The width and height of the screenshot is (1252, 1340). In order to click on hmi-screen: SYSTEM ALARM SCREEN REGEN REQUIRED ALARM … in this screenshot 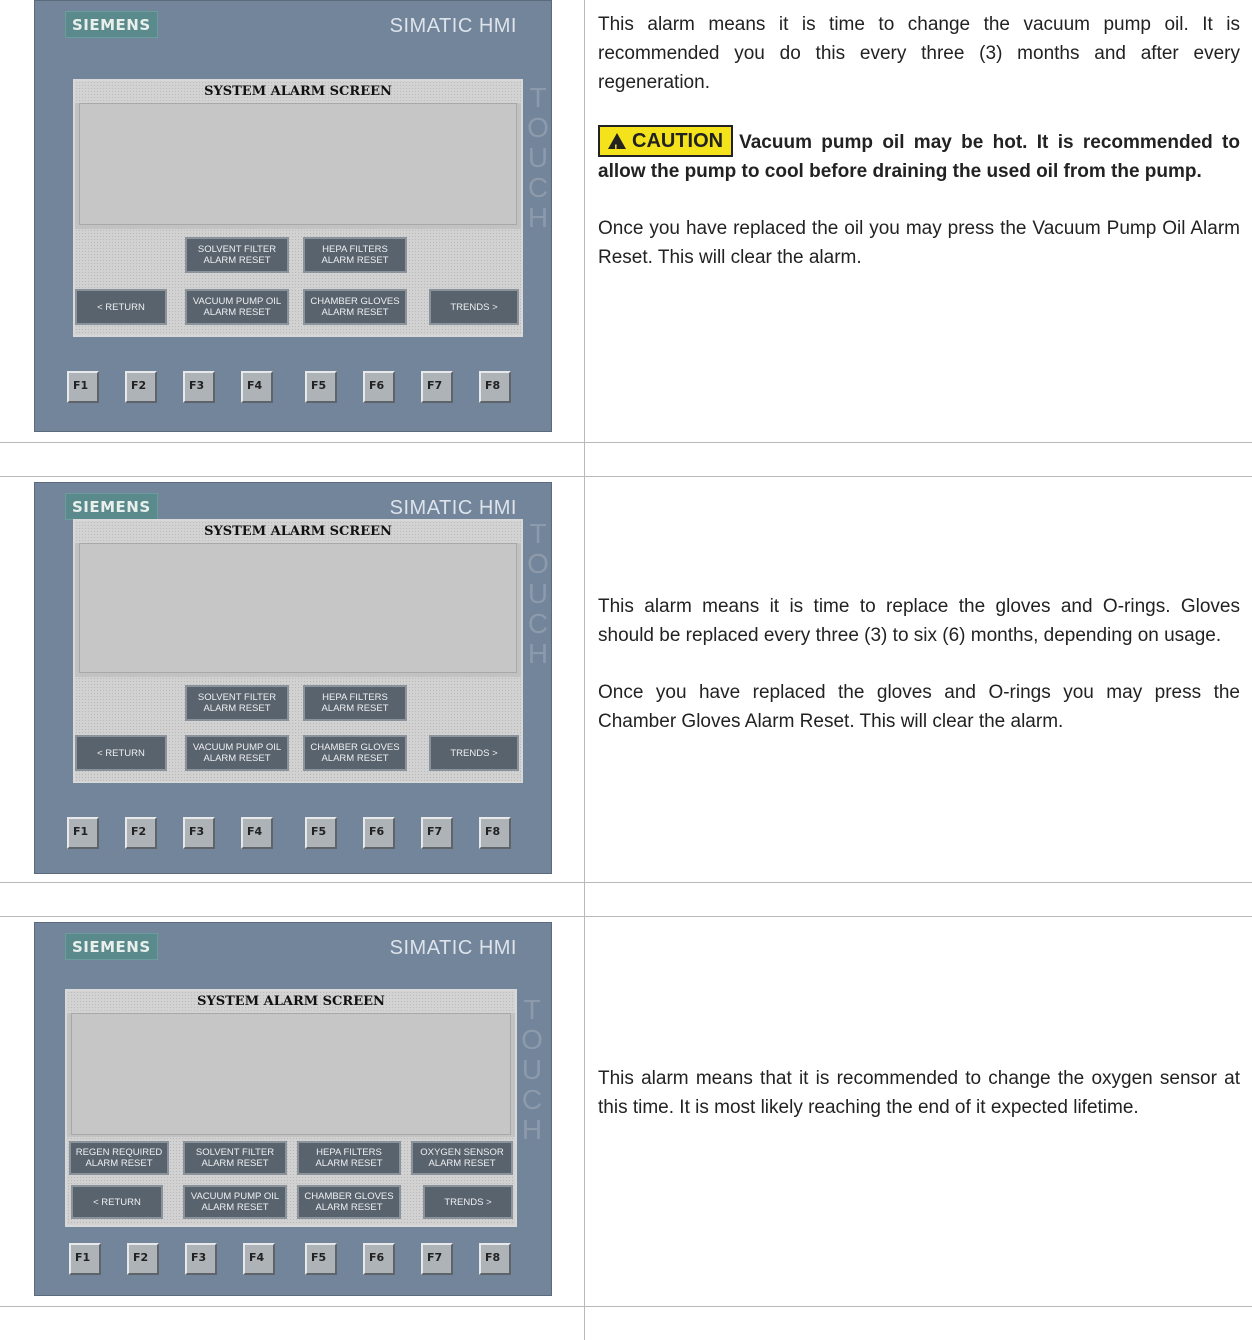, I will do `click(291, 1108)`.